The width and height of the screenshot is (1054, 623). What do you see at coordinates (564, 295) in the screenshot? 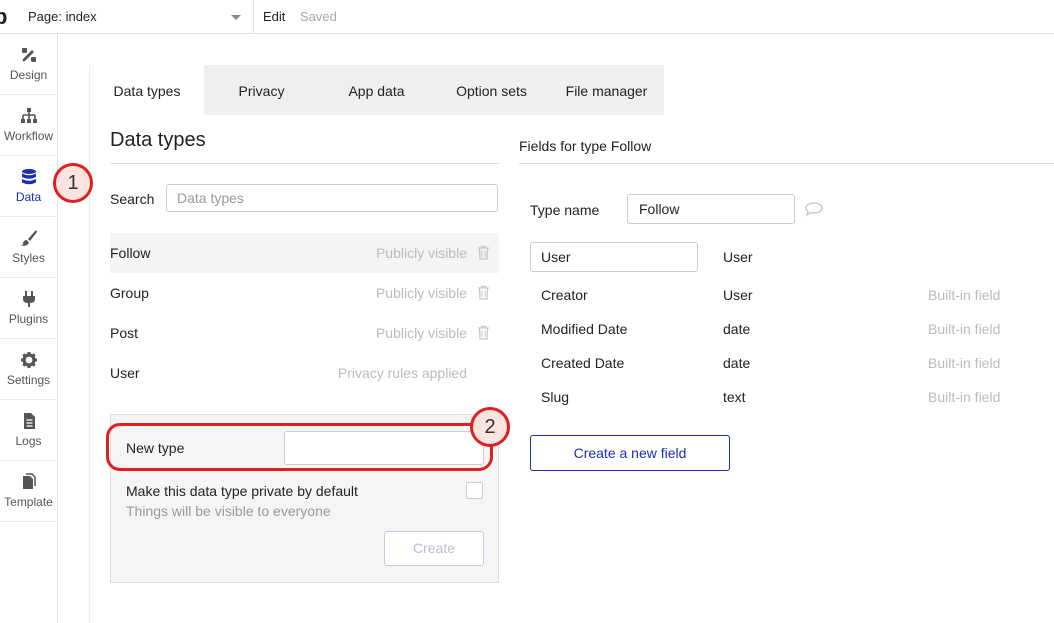
I see `field-name: Creator` at bounding box center [564, 295].